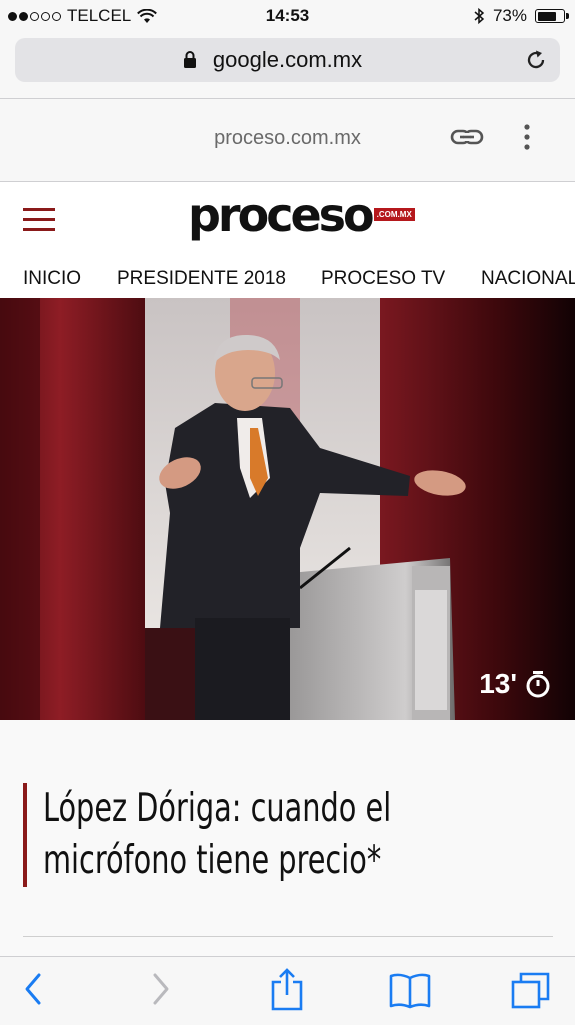 The width and height of the screenshot is (575, 1025). Describe the element at coordinates (528, 279) in the screenshot. I see `nav-item-nacional: NACIONAL` at that location.